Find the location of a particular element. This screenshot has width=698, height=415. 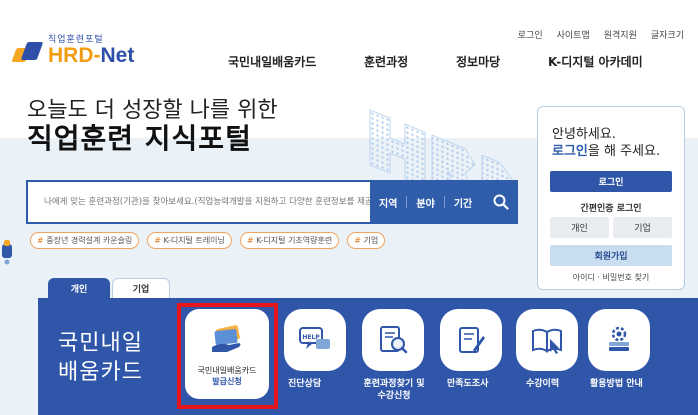

util-font-size-link: 글자크기 is located at coordinates (667, 34).